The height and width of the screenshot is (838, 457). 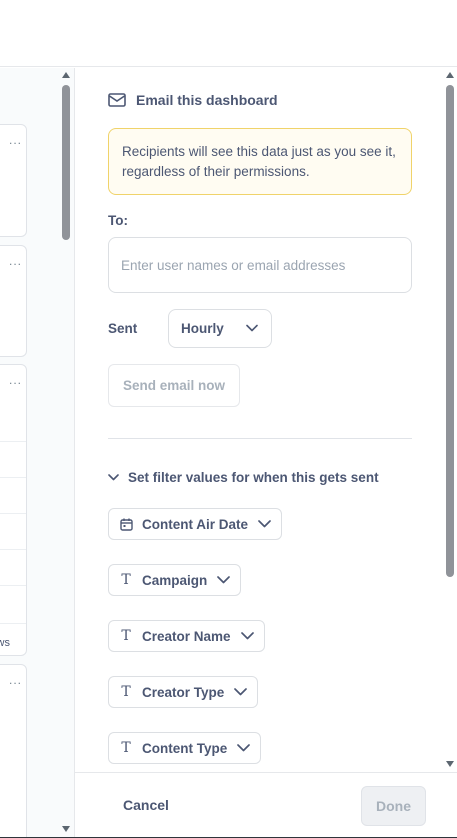 I want to click on filter-label: Creator Name, so click(x=186, y=636).